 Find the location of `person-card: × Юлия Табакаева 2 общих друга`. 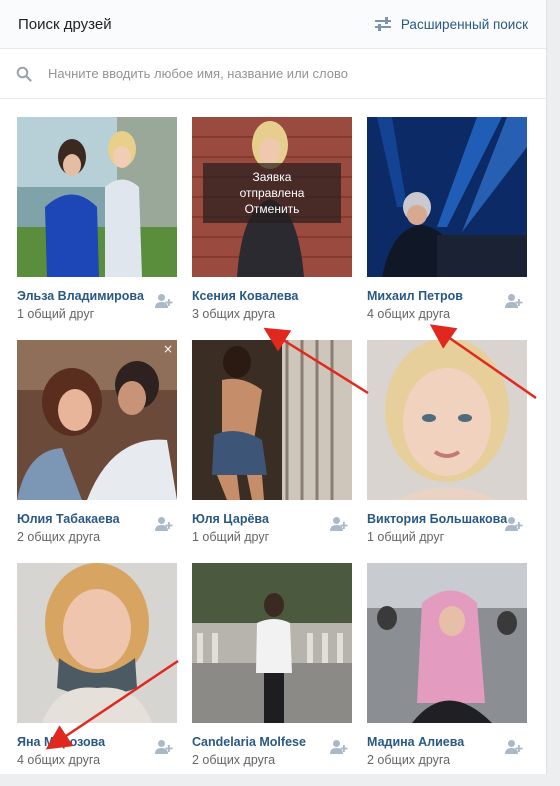

person-card: × Юлия Табакаева 2 общих друга is located at coordinates (97, 451).